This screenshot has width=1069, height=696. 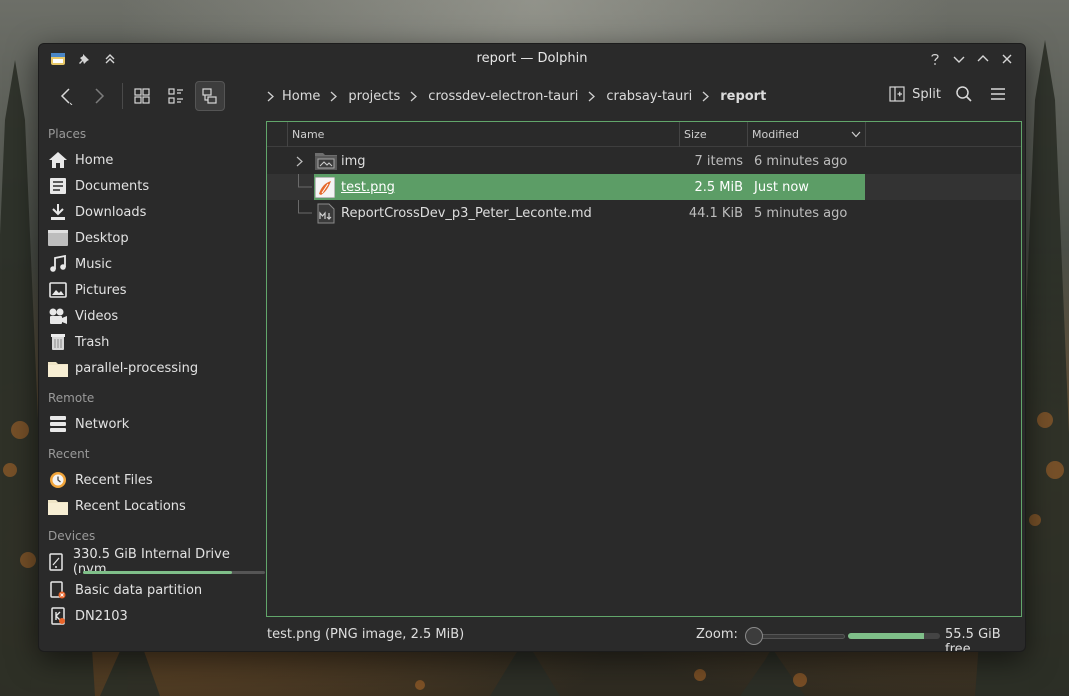 What do you see at coordinates (301, 96) in the screenshot?
I see `breadcrumb-home: Home` at bounding box center [301, 96].